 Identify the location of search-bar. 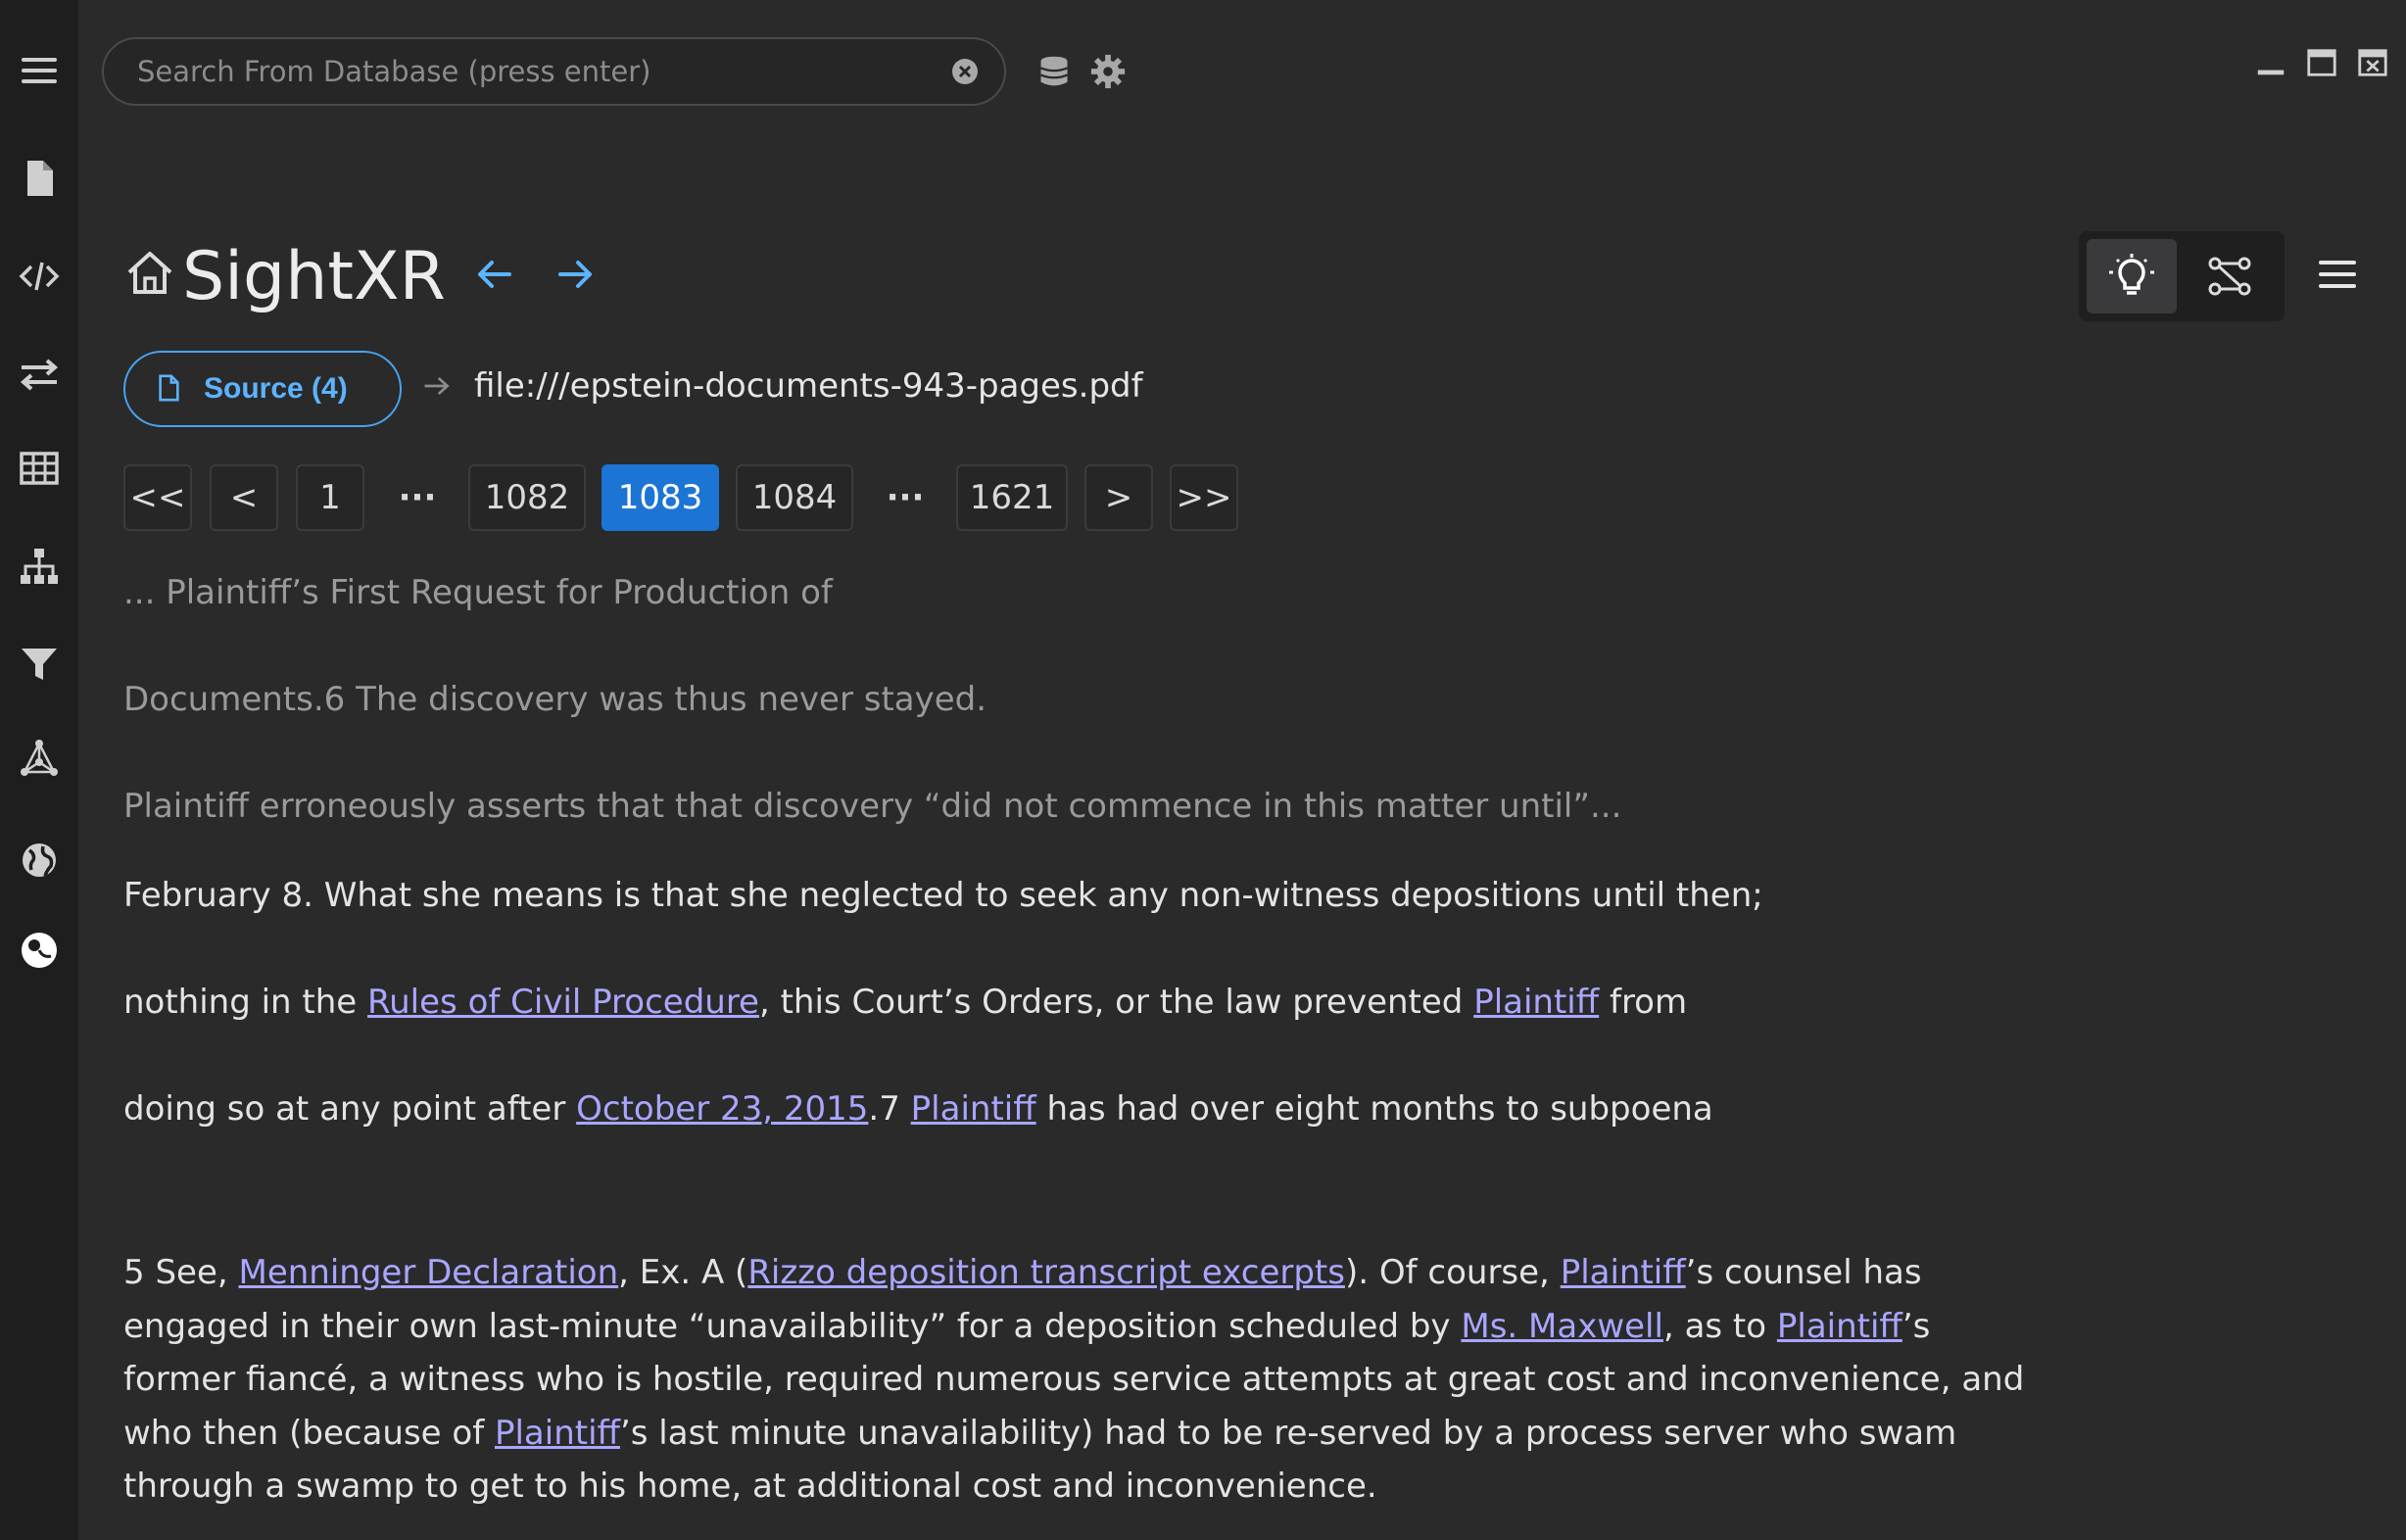
(554, 71).